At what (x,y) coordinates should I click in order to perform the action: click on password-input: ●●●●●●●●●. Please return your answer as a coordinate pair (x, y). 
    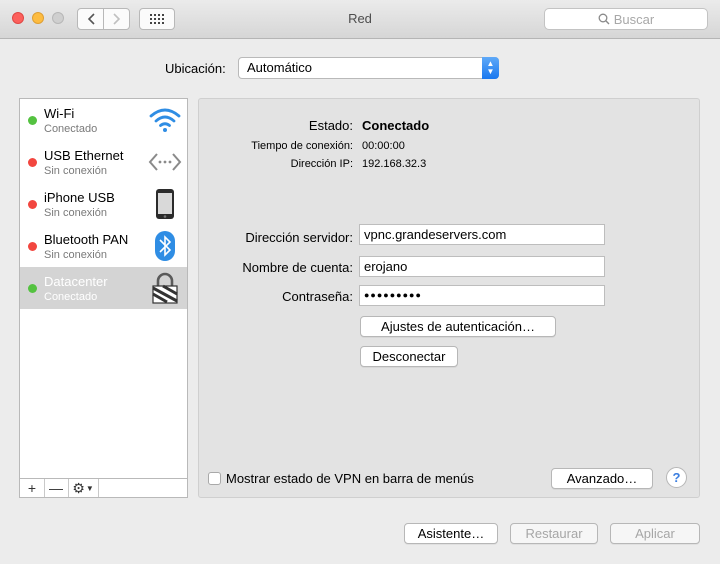
    Looking at the image, I should click on (482, 295).